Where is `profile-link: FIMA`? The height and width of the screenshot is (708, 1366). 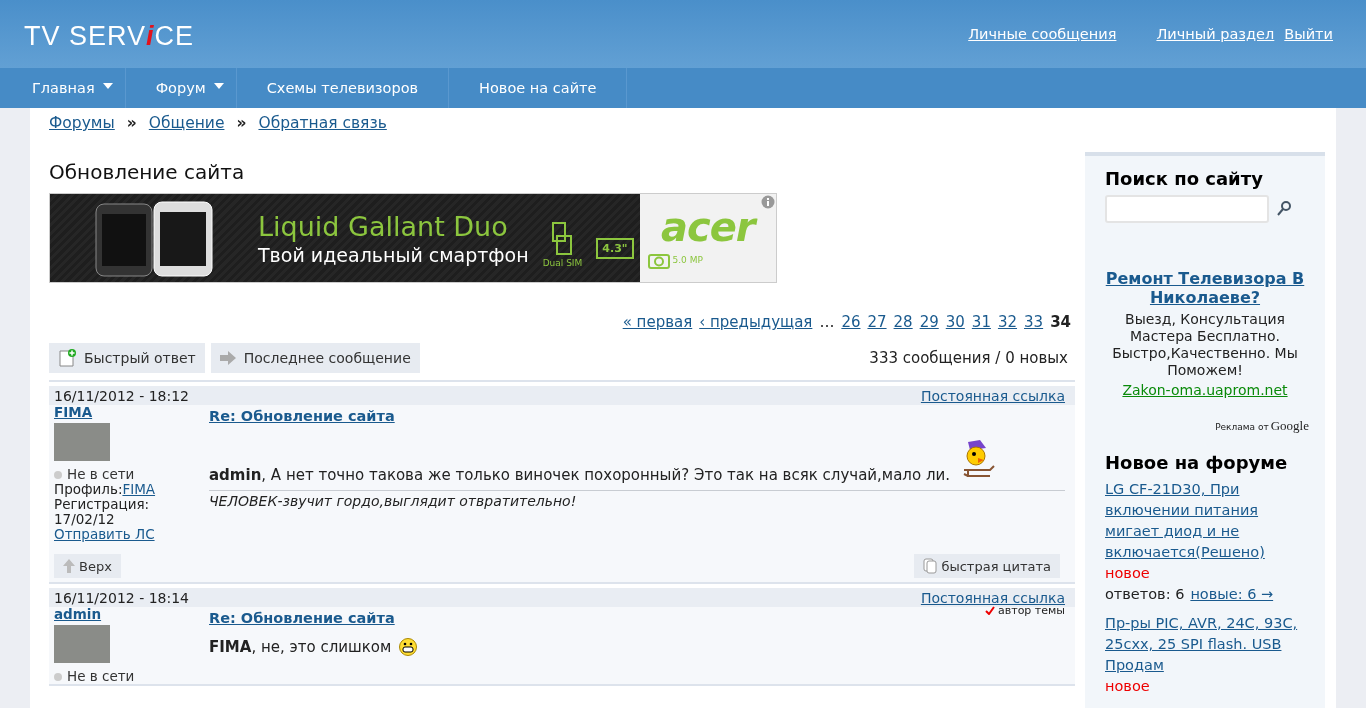 profile-link: FIMA is located at coordinates (139, 489).